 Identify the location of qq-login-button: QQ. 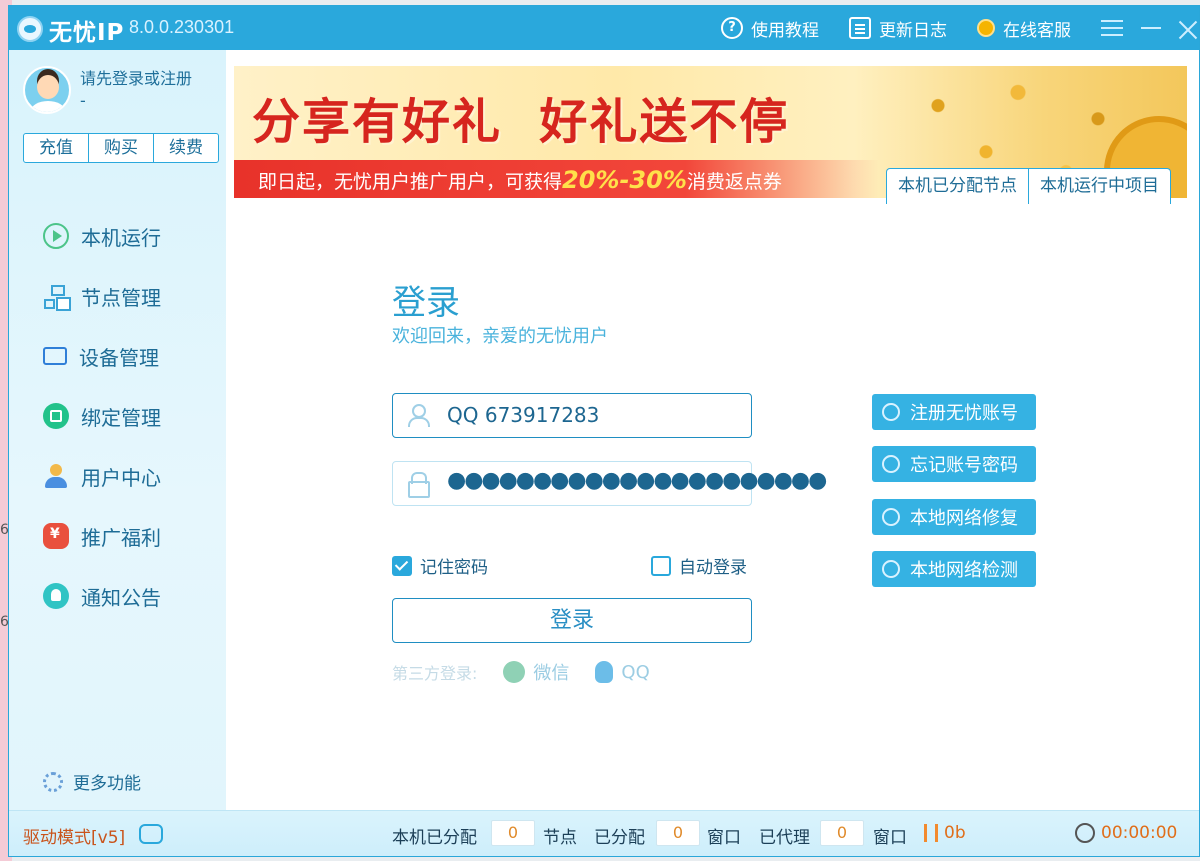
(622, 672).